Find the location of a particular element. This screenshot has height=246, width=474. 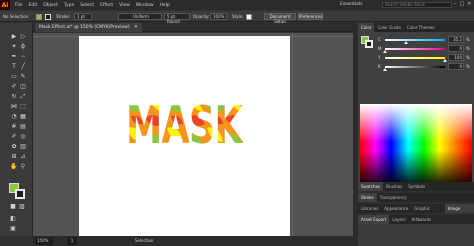

graphic-style-swatch is located at coordinates (249, 16).